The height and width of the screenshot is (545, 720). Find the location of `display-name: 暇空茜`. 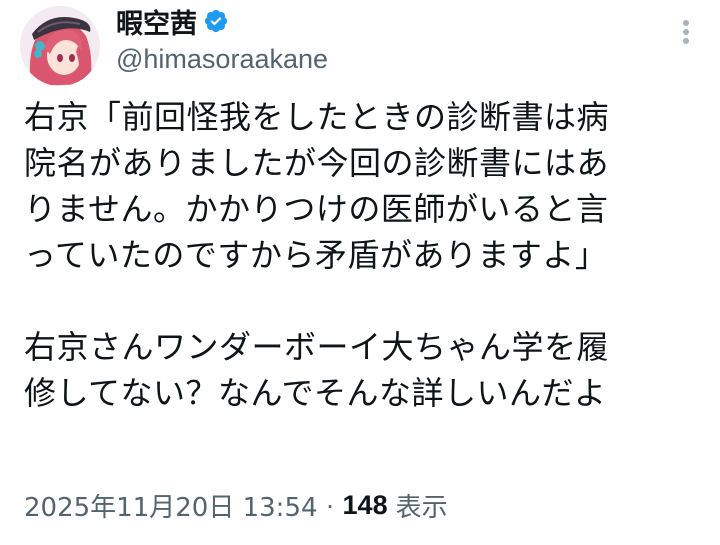

display-name: 暇空茜 is located at coordinates (156, 21).